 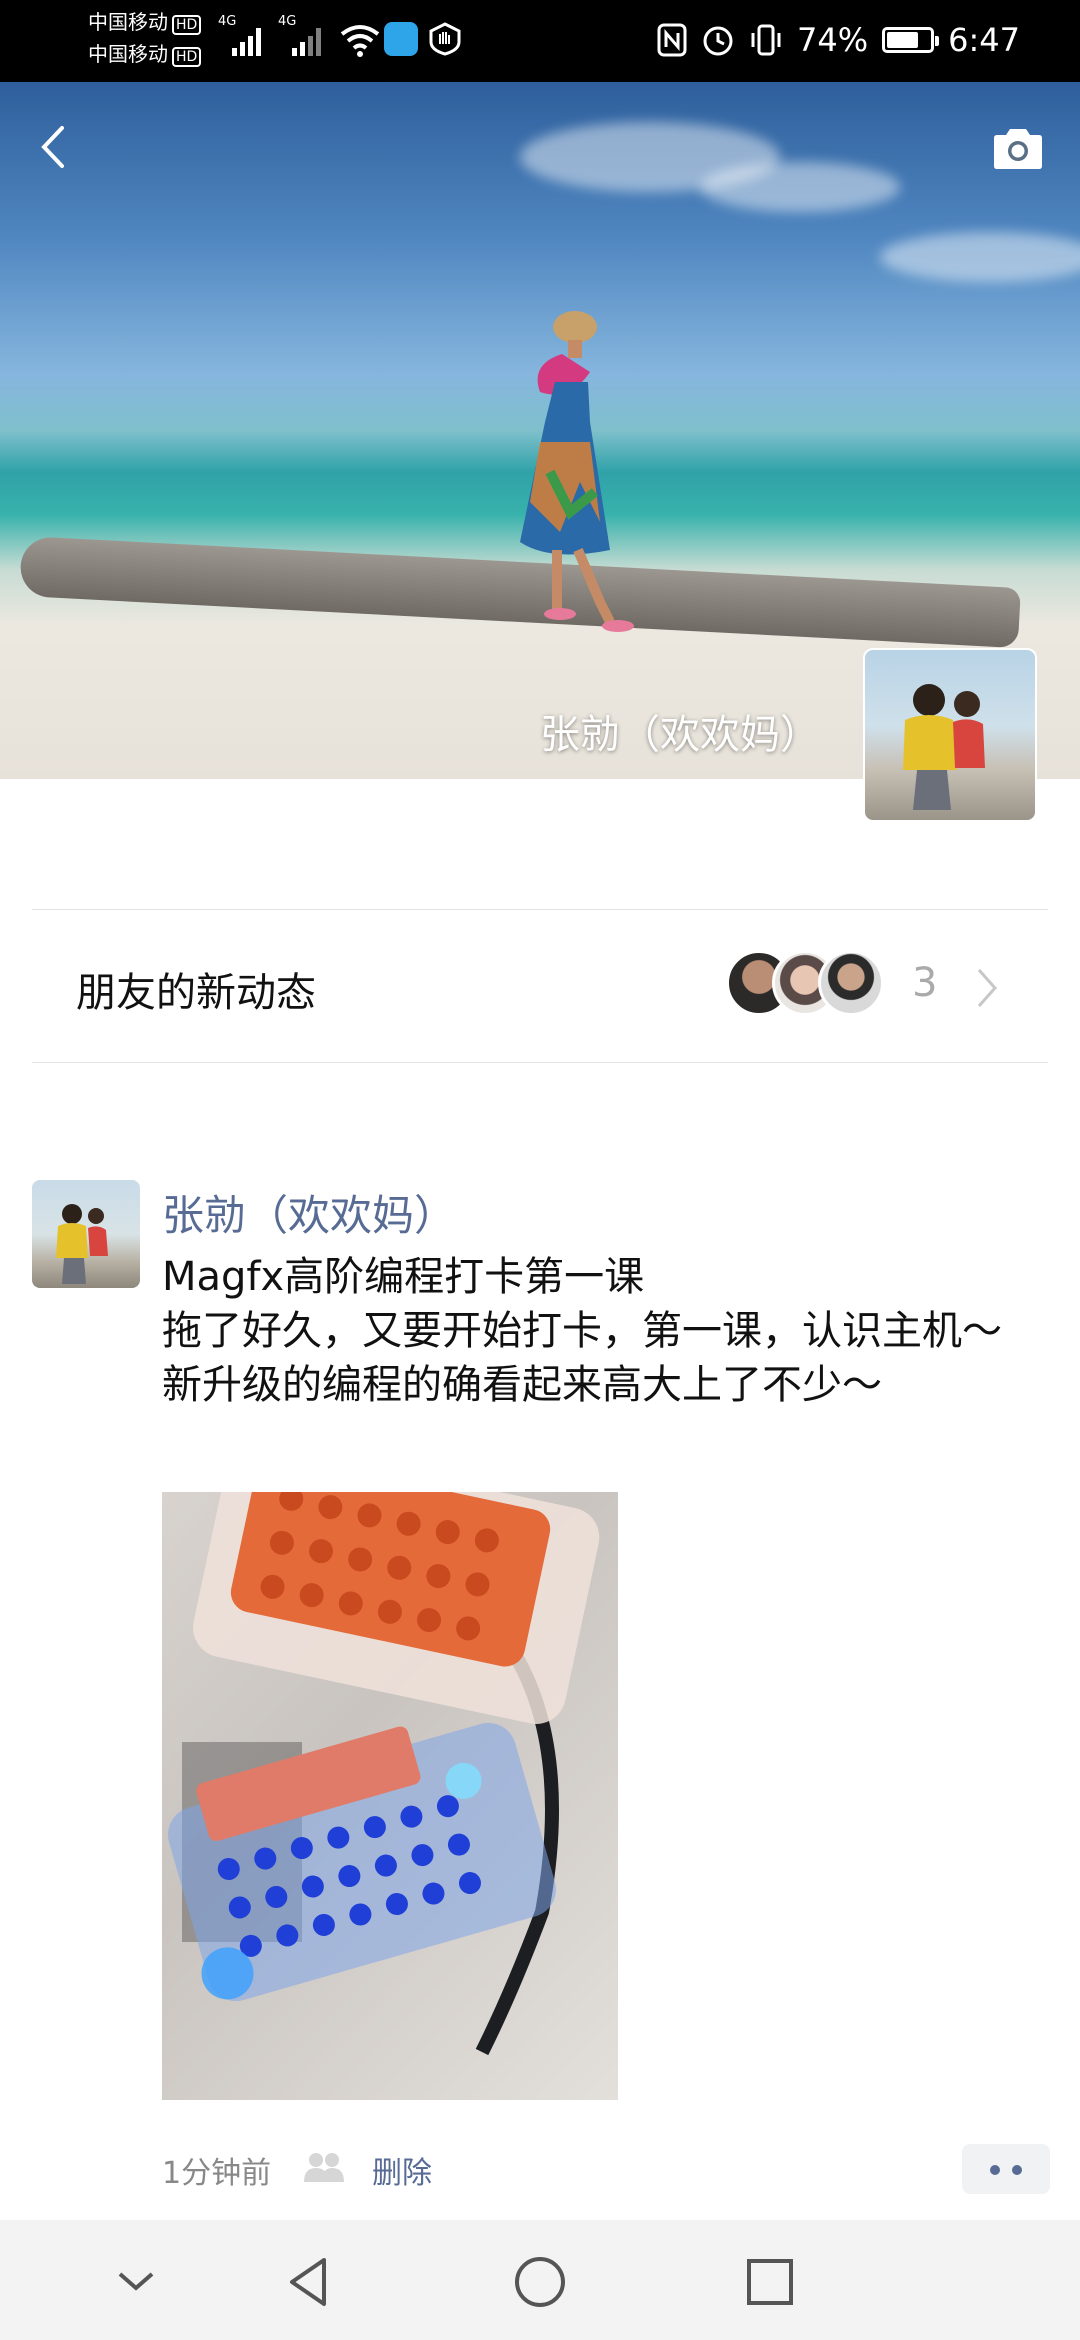 I want to click on cover-user-name: 张勍（欢欢妈）, so click(x=680, y=735).